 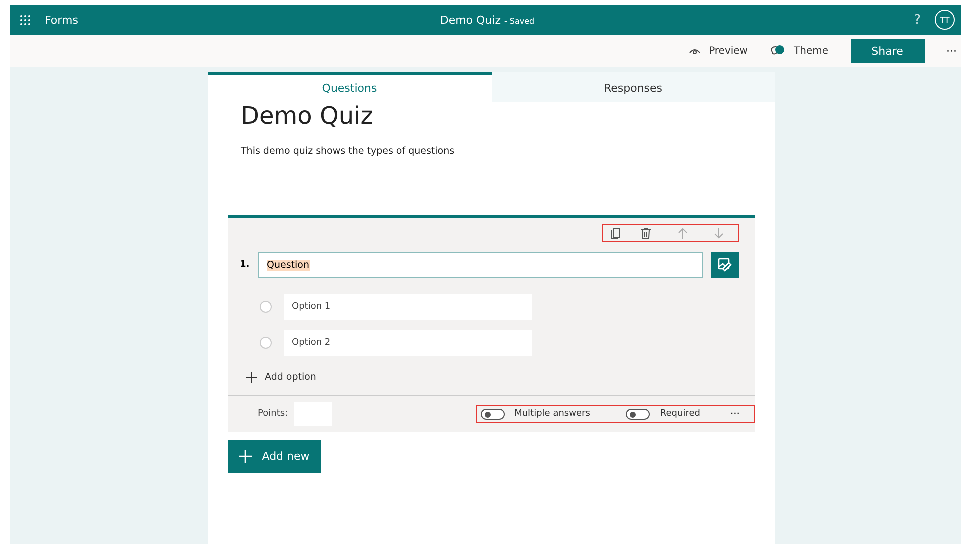 What do you see at coordinates (480, 265) in the screenshot?
I see `question-field: Question` at bounding box center [480, 265].